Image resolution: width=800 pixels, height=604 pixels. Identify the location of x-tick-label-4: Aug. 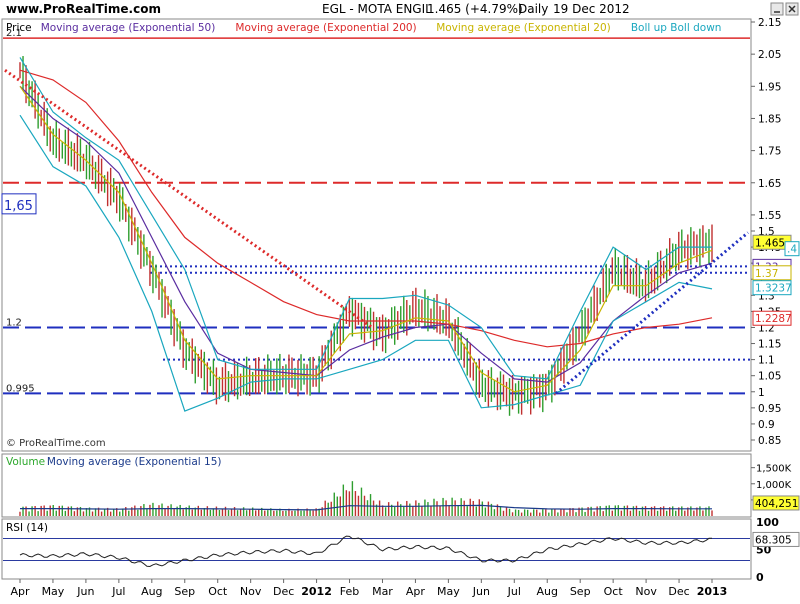
(151, 591).